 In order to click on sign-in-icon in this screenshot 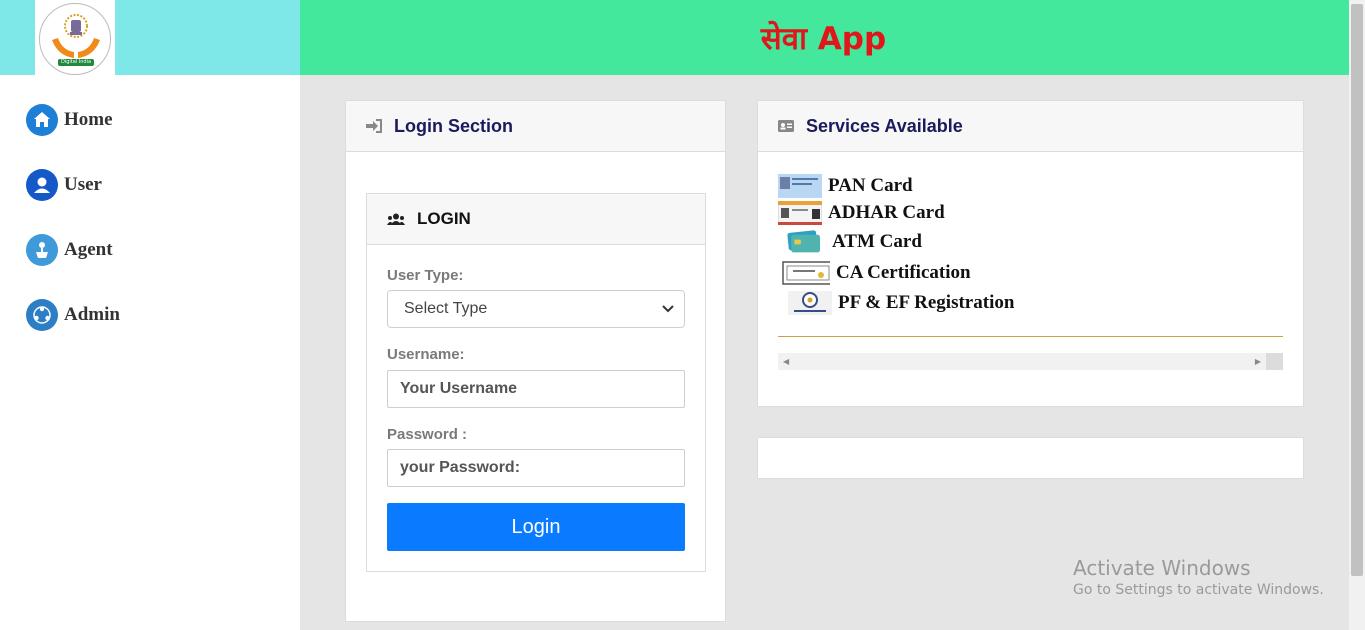, I will do `click(374, 126)`.